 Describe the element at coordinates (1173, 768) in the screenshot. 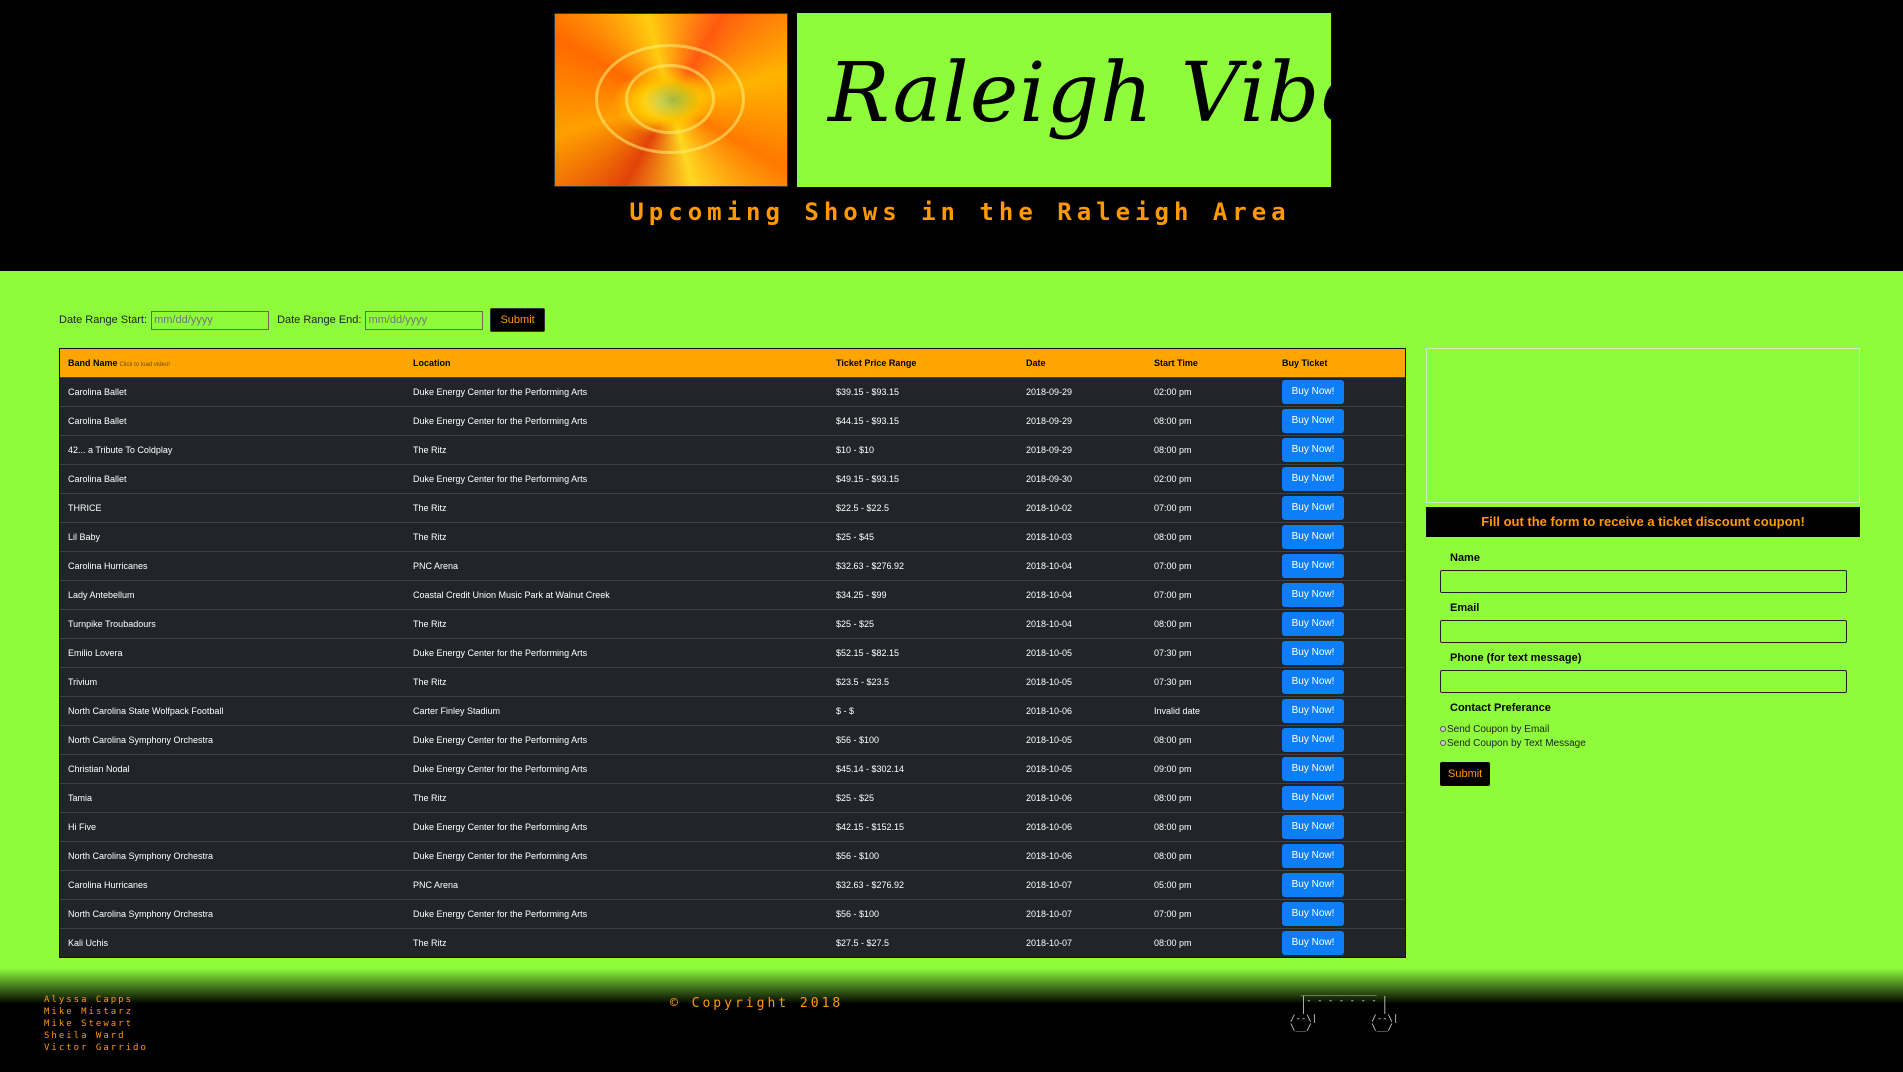

I see `time-cell: 09:00 pm` at that location.